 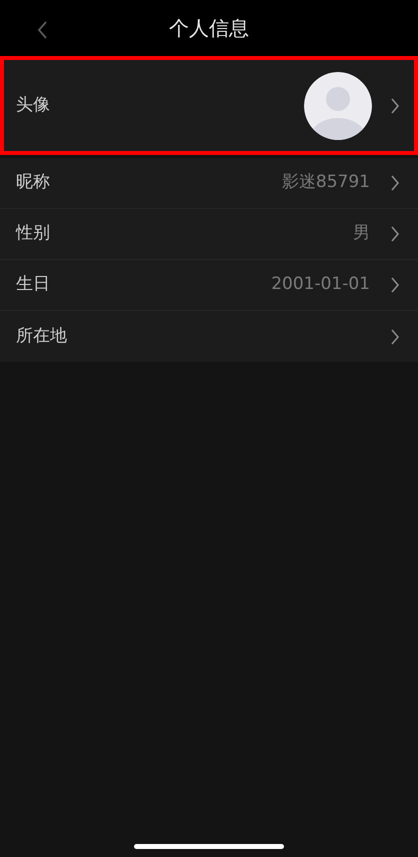 What do you see at coordinates (209, 28) in the screenshot?
I see `page-title: 个人信息` at bounding box center [209, 28].